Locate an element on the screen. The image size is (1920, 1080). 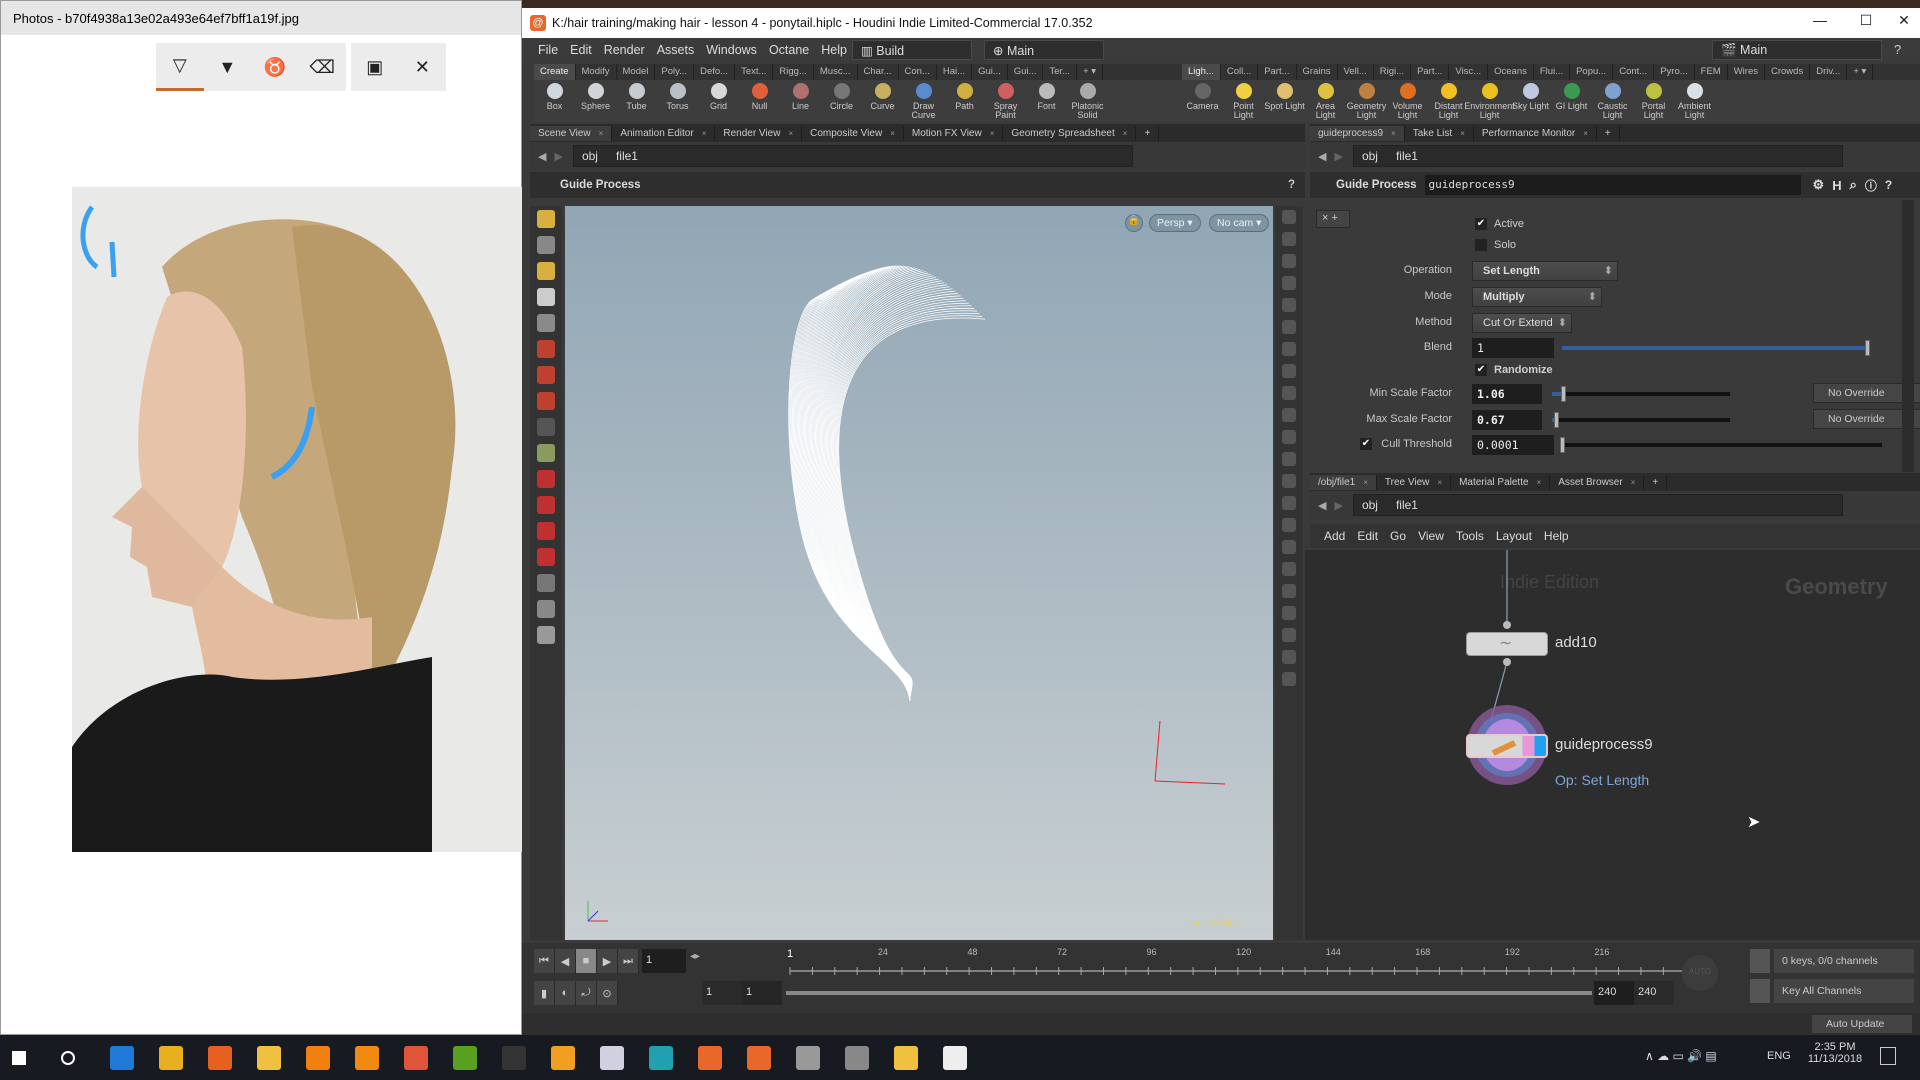
shelf-tab: FEM is located at coordinates (1711, 72).